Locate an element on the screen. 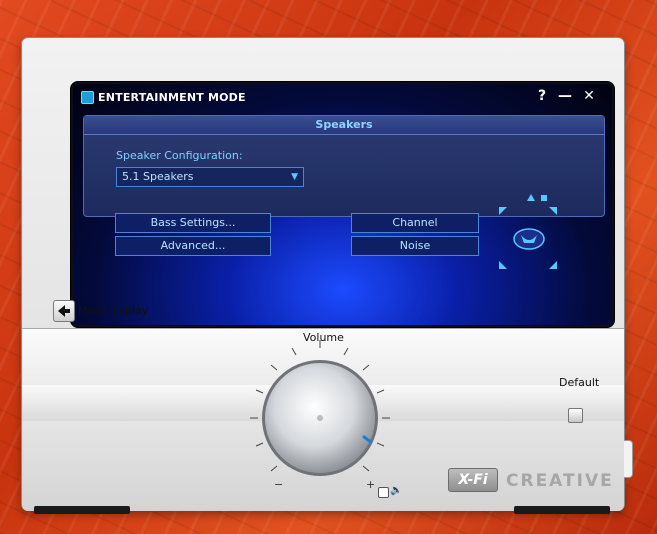 Image resolution: width=657 pixels, height=534 pixels. side-tab is located at coordinates (628, 459).